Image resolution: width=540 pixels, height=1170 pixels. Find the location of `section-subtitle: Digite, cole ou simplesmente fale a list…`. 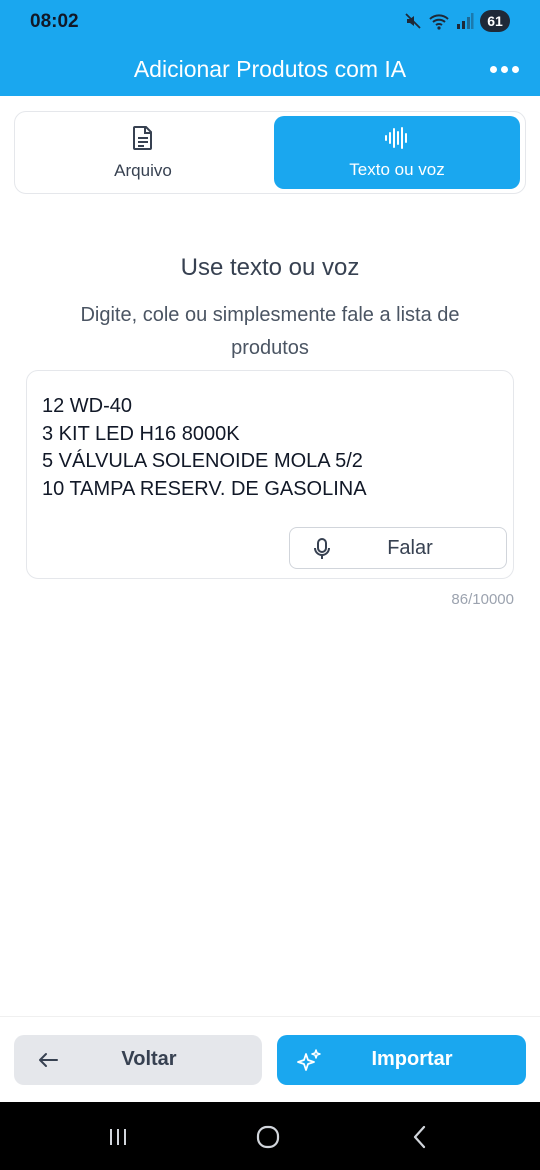

section-subtitle: Digite, cole ou simplesmente fale a list… is located at coordinates (270, 331).